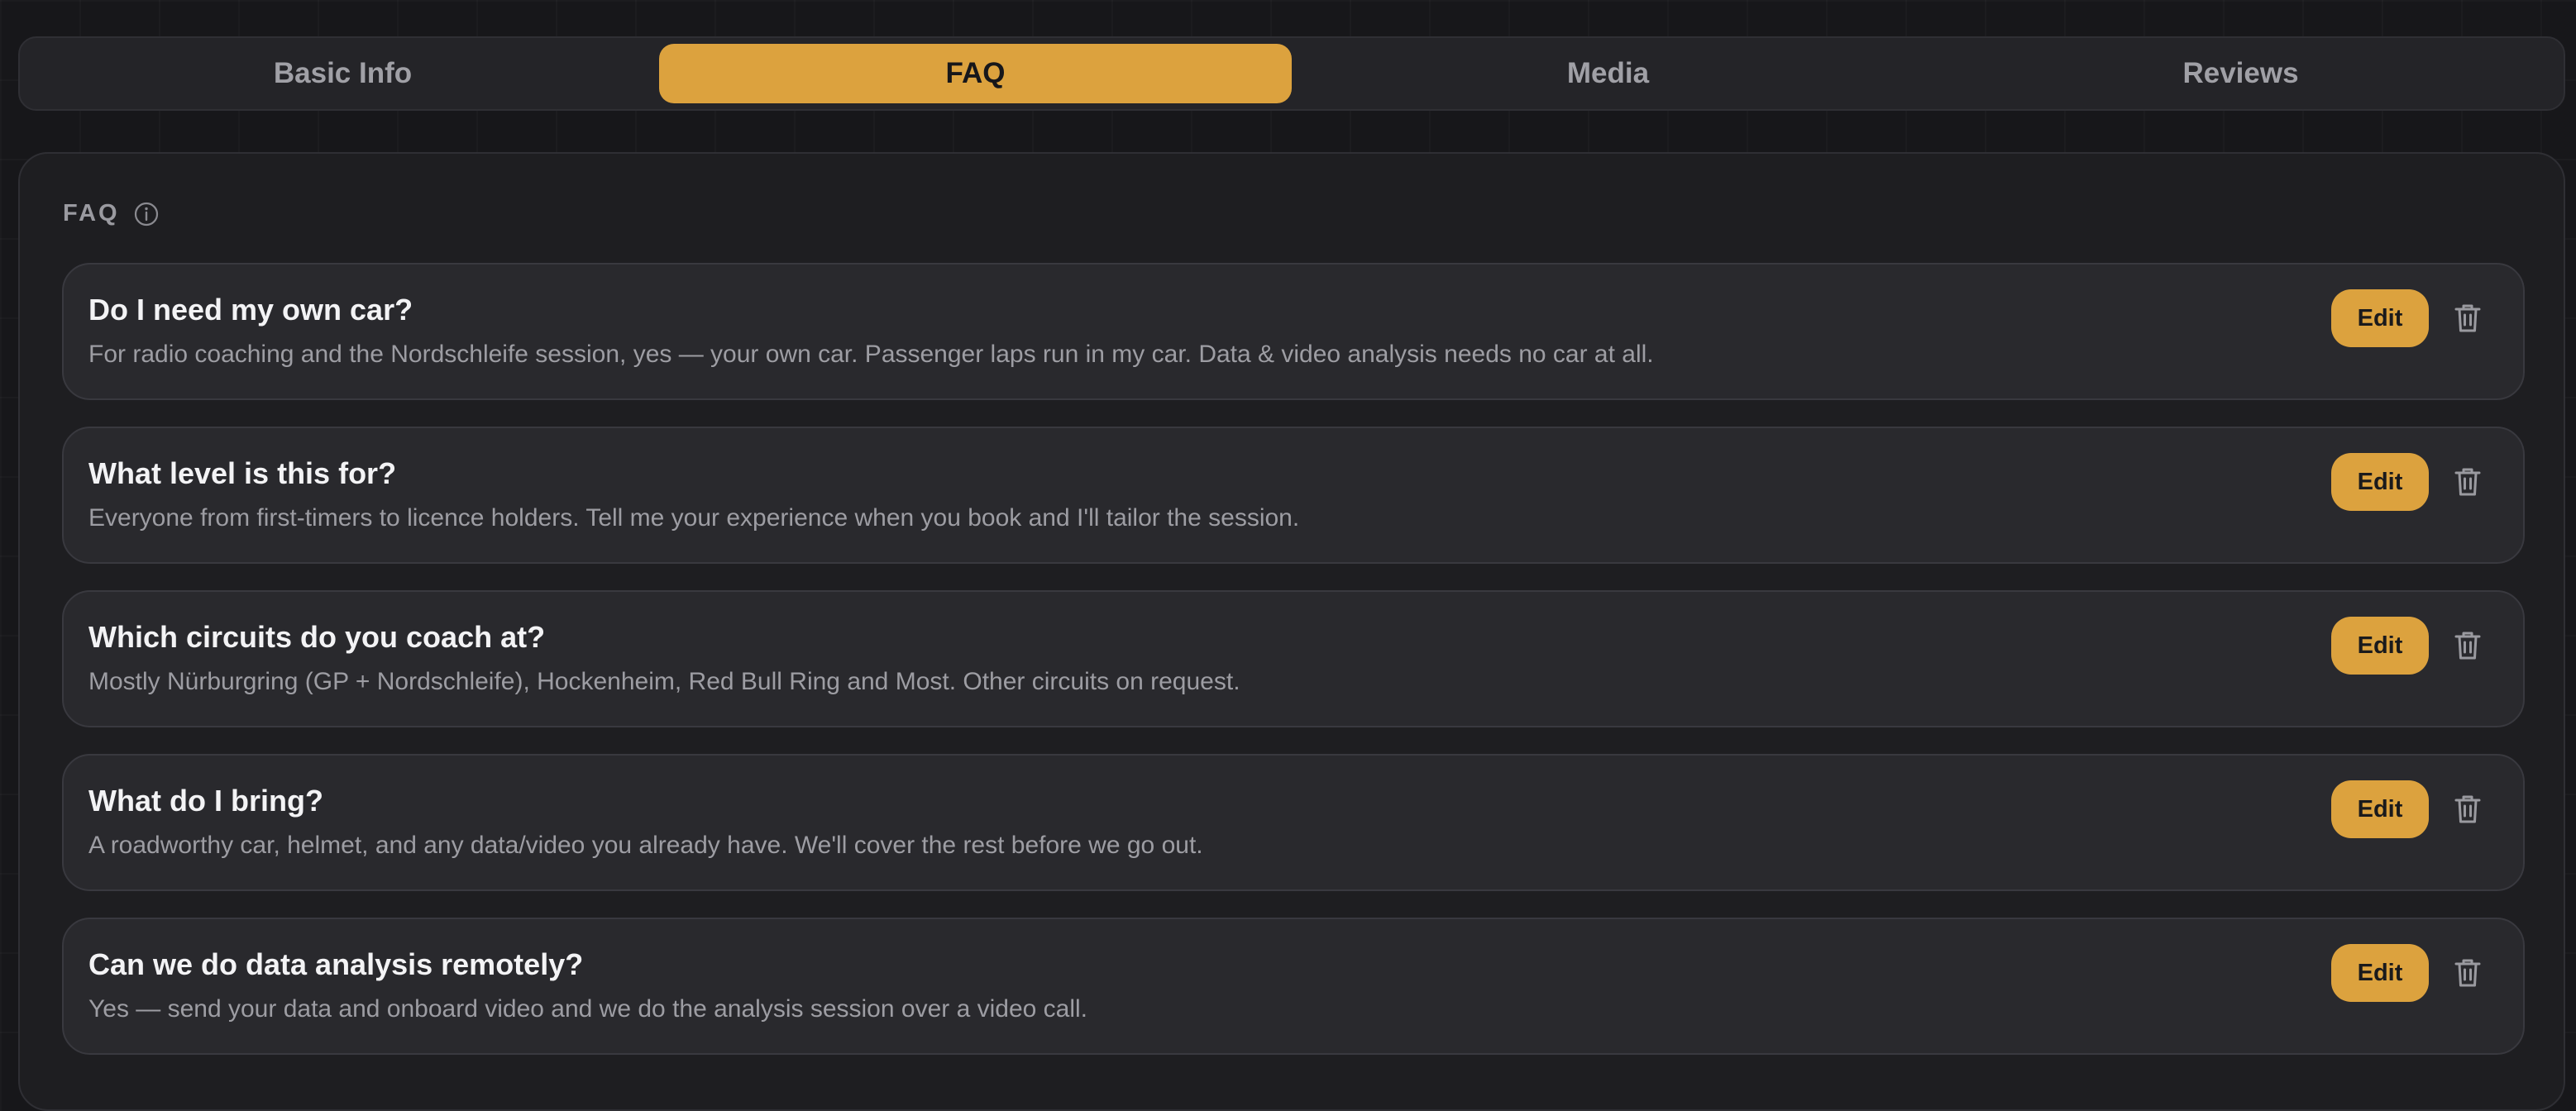  Describe the element at coordinates (342, 73) in the screenshot. I see `tab-basic-info: Basic Info` at that location.